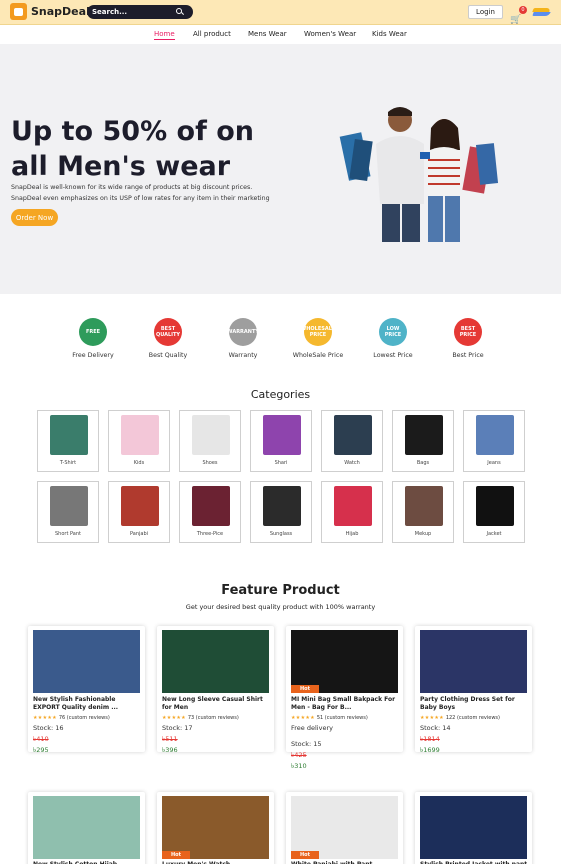 The image size is (561, 864). I want to click on product-rating: ★★★★★ 122 (custom reviews), so click(460, 718).